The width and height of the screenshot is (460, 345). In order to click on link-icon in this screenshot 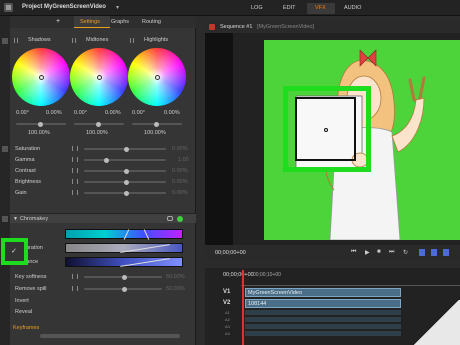, I will do `click(170, 218)`.